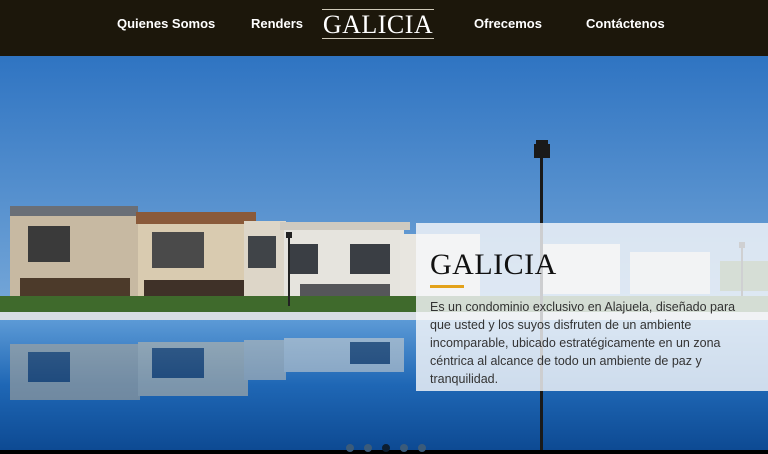 Image resolution: width=768 pixels, height=454 pixels. I want to click on nav-link-ofrecemos: Ofrecemos, so click(508, 24).